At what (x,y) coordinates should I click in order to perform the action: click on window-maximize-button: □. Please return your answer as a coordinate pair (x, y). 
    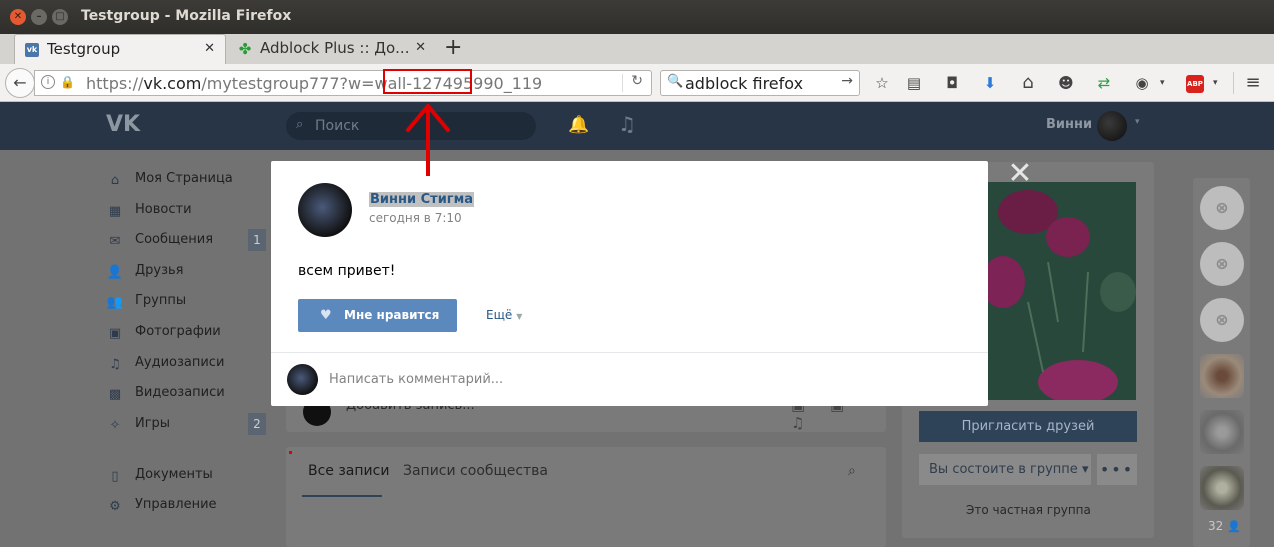
    Looking at the image, I should click on (60, 17).